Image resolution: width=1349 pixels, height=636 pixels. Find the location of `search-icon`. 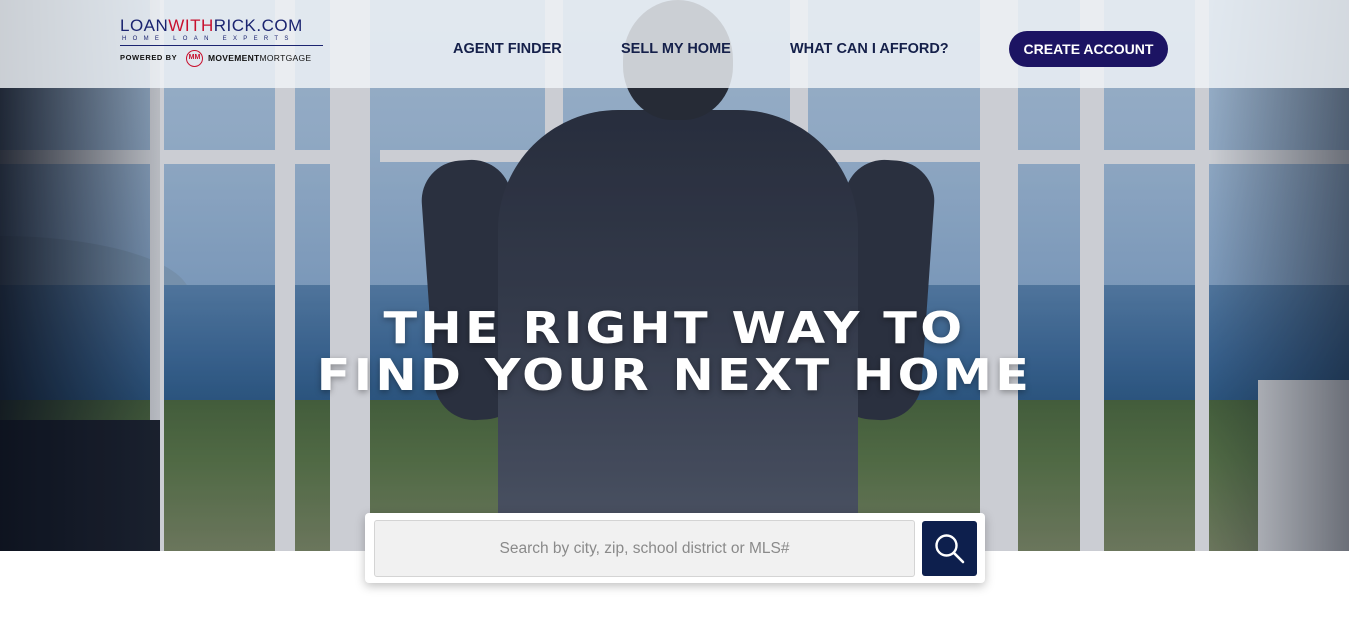

search-icon is located at coordinates (950, 549).